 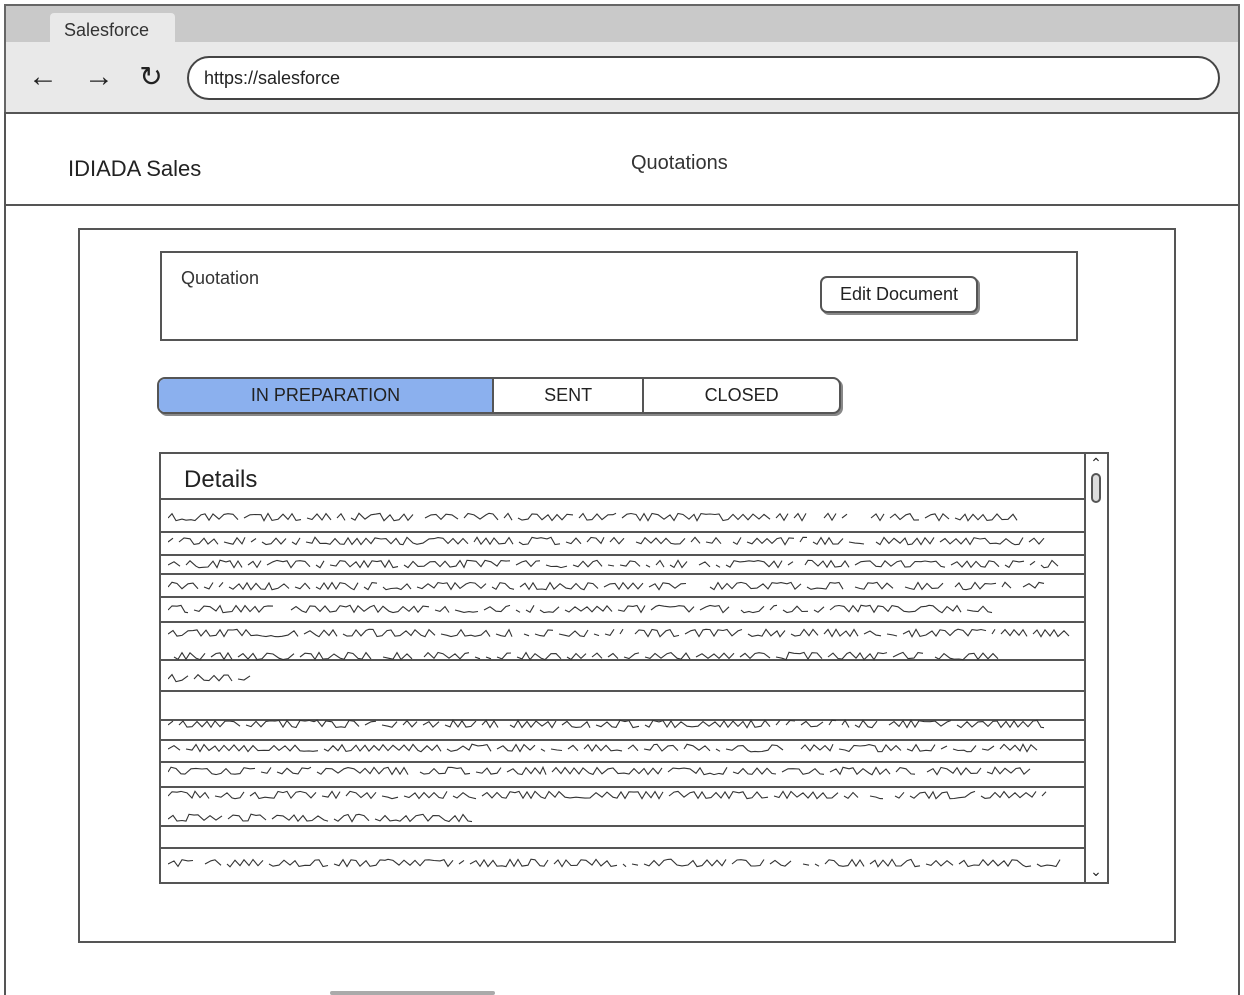 I want to click on tab-bar, so click(x=622, y=24).